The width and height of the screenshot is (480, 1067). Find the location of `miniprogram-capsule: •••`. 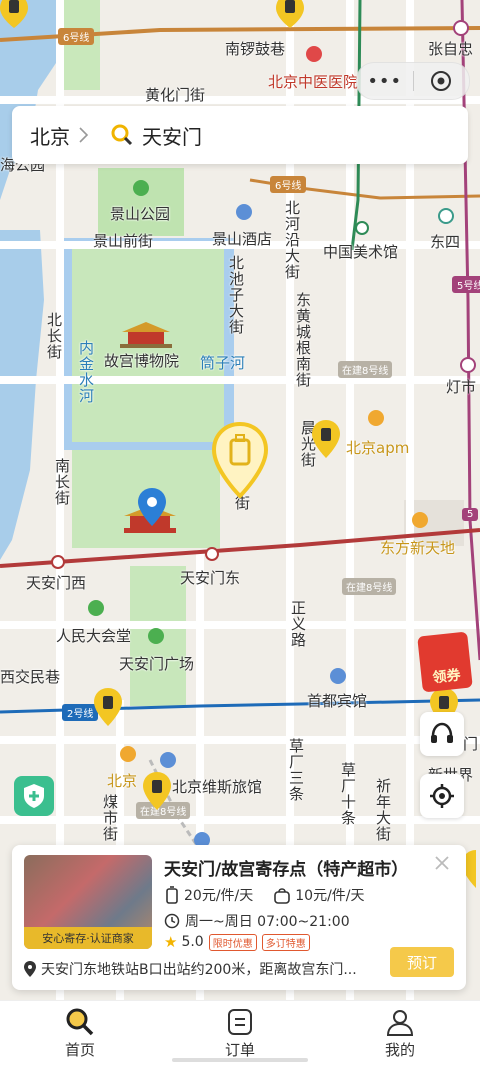

miniprogram-capsule: ••• is located at coordinates (413, 81).